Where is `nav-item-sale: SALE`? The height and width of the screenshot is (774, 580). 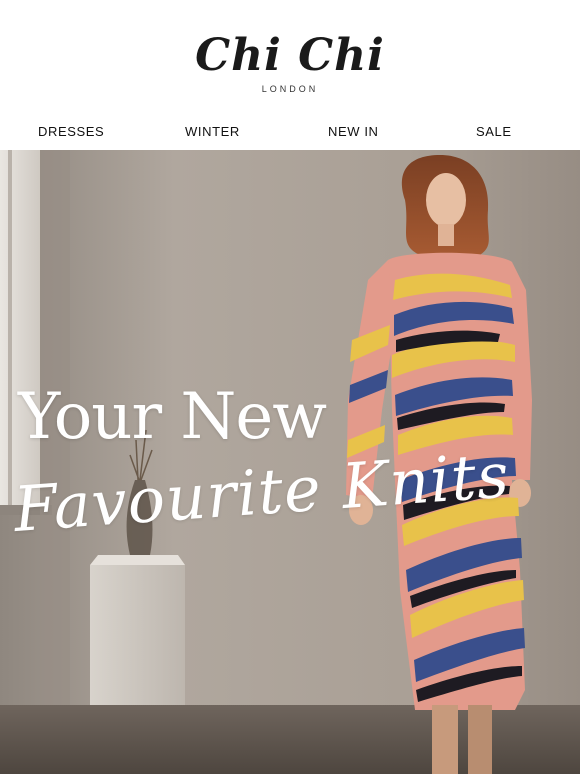 nav-item-sale: SALE is located at coordinates (494, 131).